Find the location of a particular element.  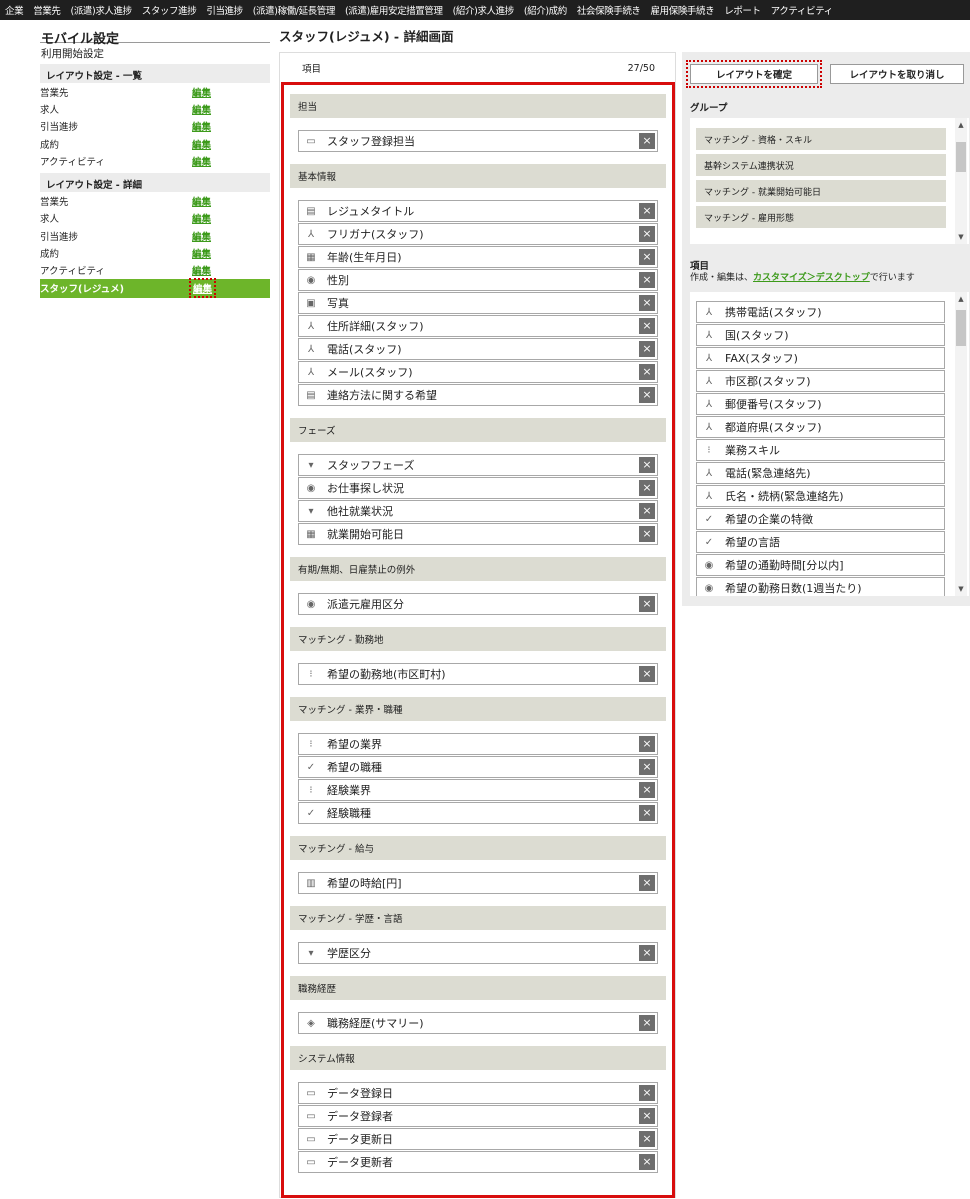

available-item: ⅄ 携帯電話(スタッフ) is located at coordinates (820, 312).